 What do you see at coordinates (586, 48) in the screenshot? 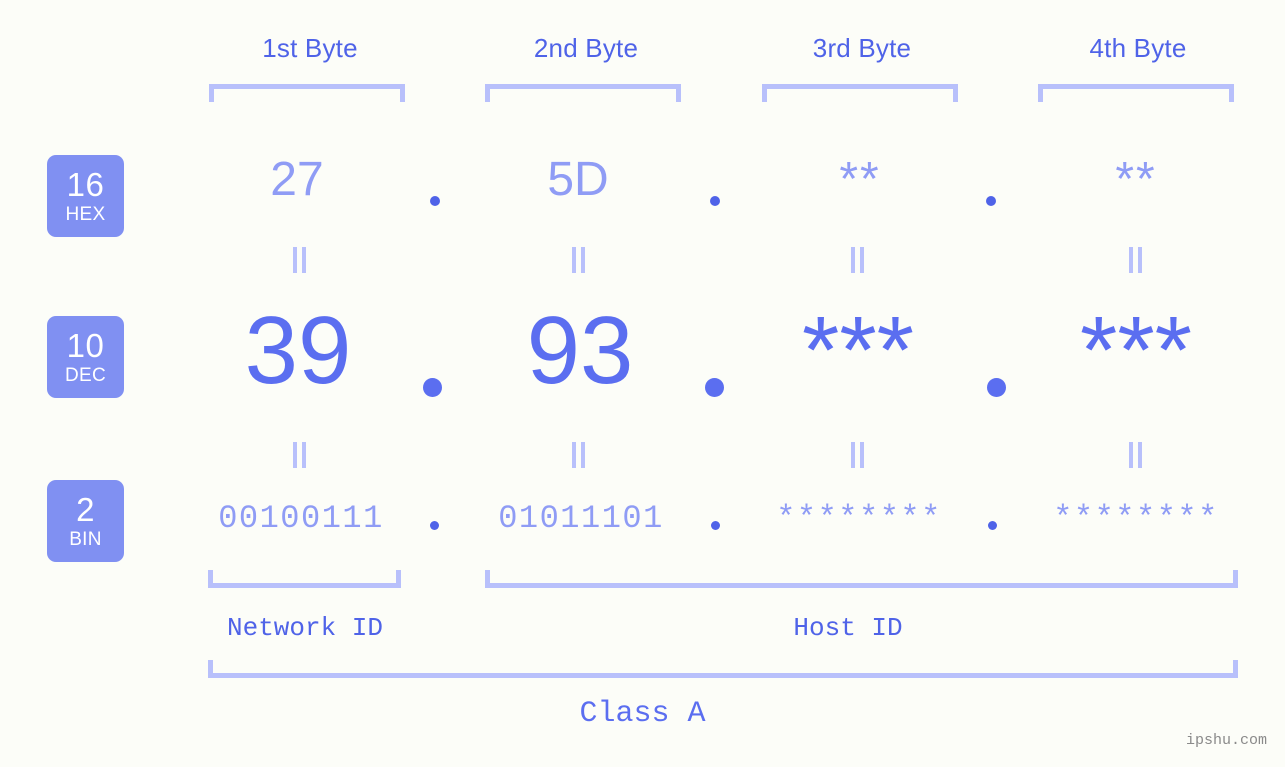
I see `byte-header-2: 2nd Byte` at bounding box center [586, 48].